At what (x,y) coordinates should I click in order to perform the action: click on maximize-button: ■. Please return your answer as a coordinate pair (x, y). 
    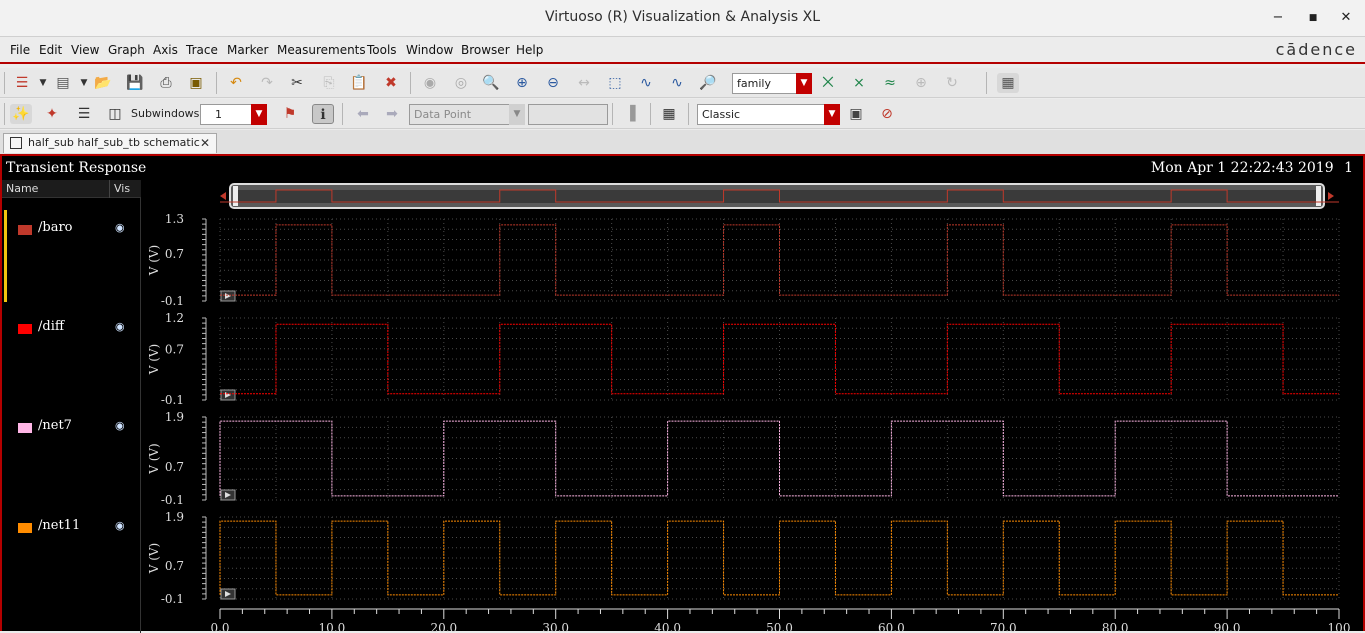
    Looking at the image, I should click on (1313, 18).